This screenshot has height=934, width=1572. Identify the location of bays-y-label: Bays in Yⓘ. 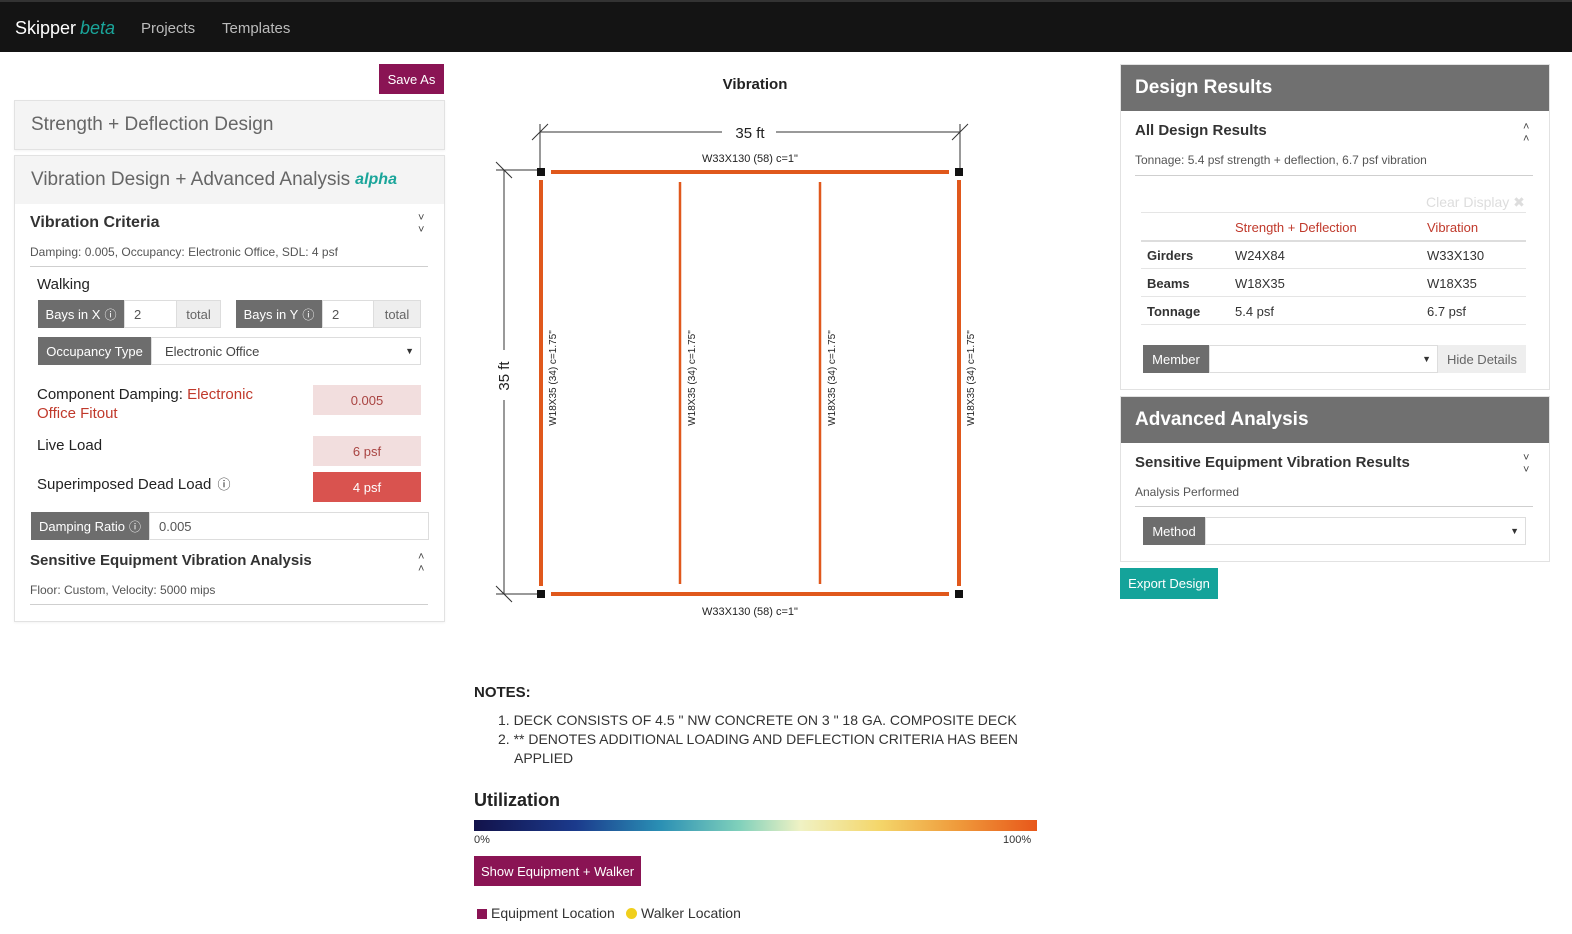
(279, 314).